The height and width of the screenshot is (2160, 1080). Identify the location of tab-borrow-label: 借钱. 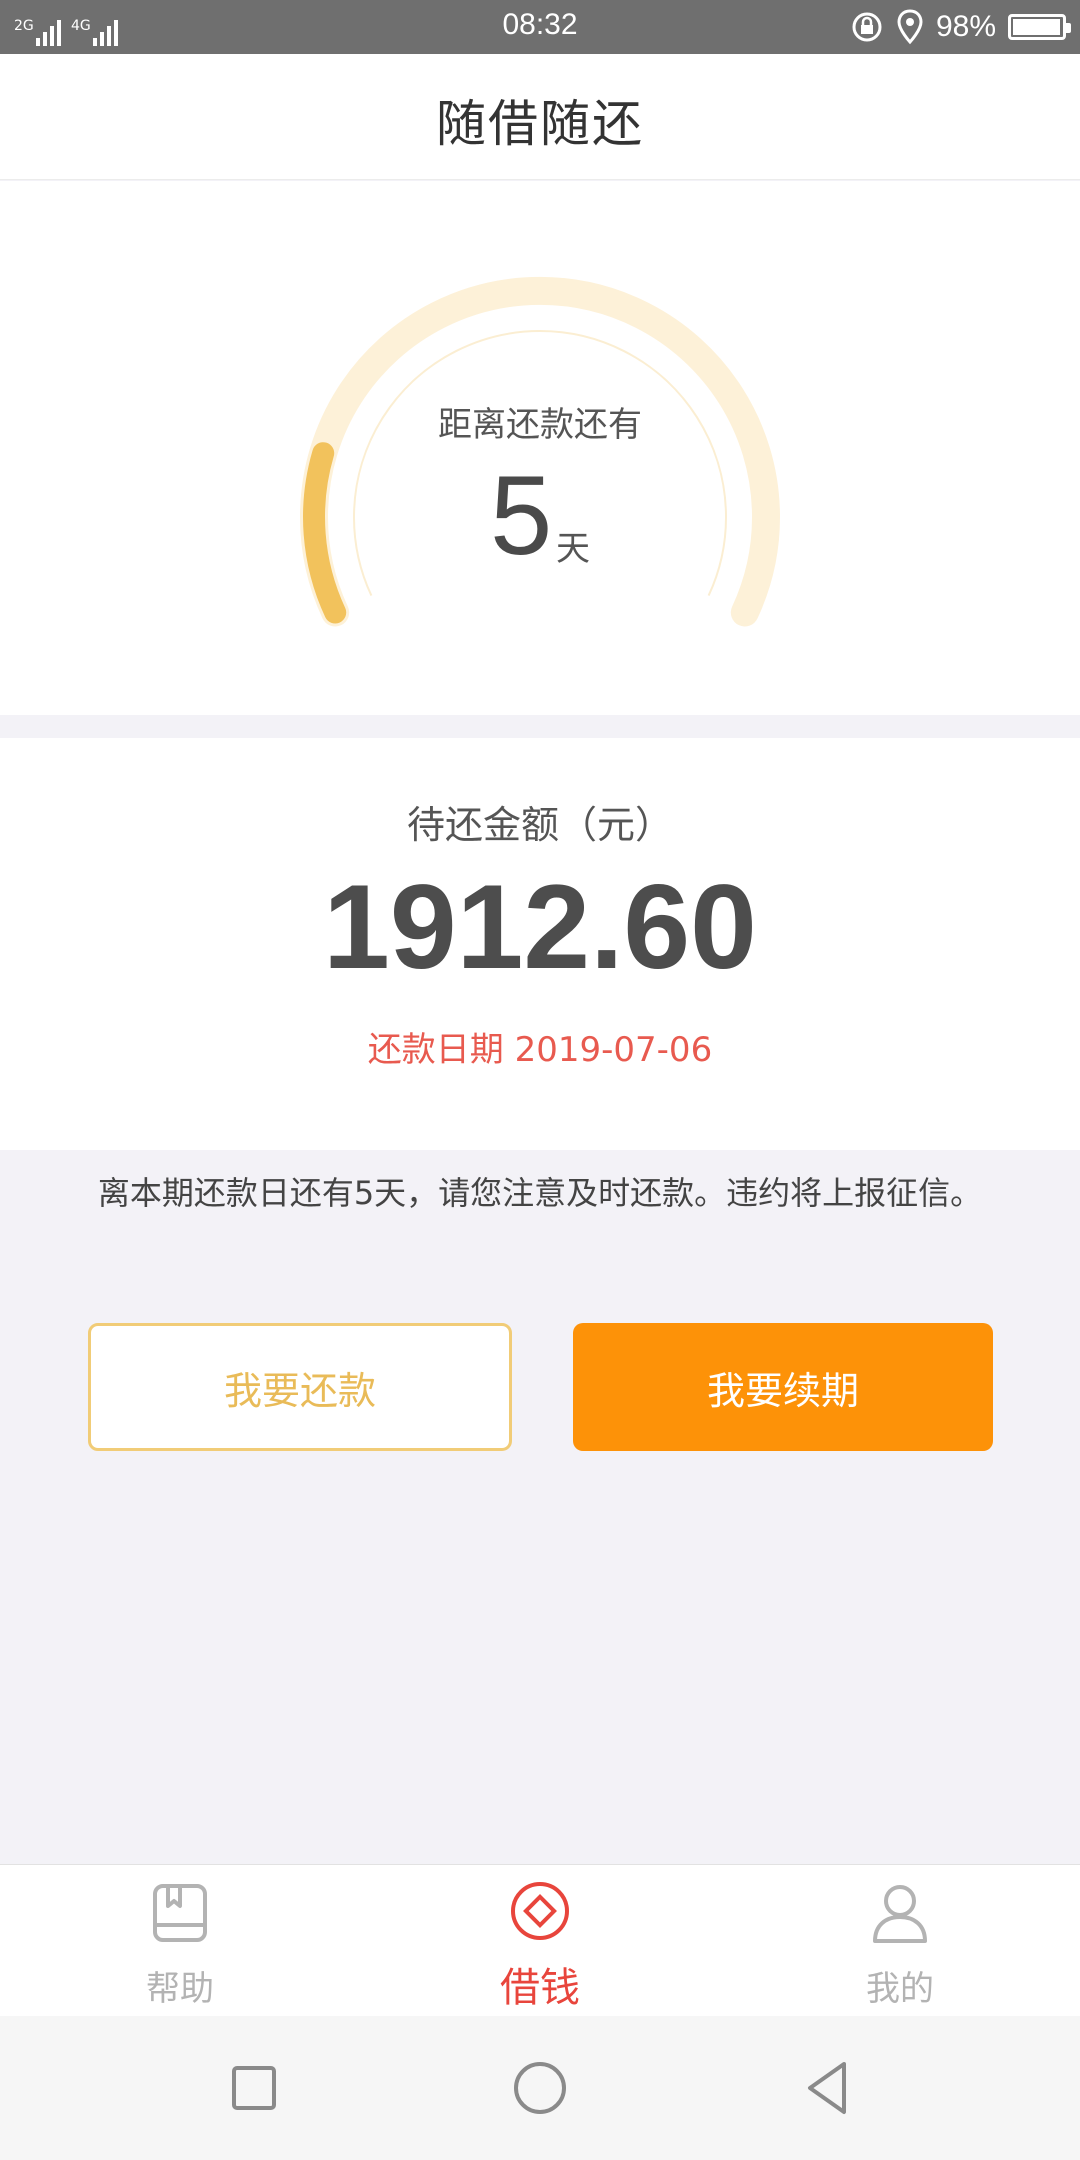
(540, 1988).